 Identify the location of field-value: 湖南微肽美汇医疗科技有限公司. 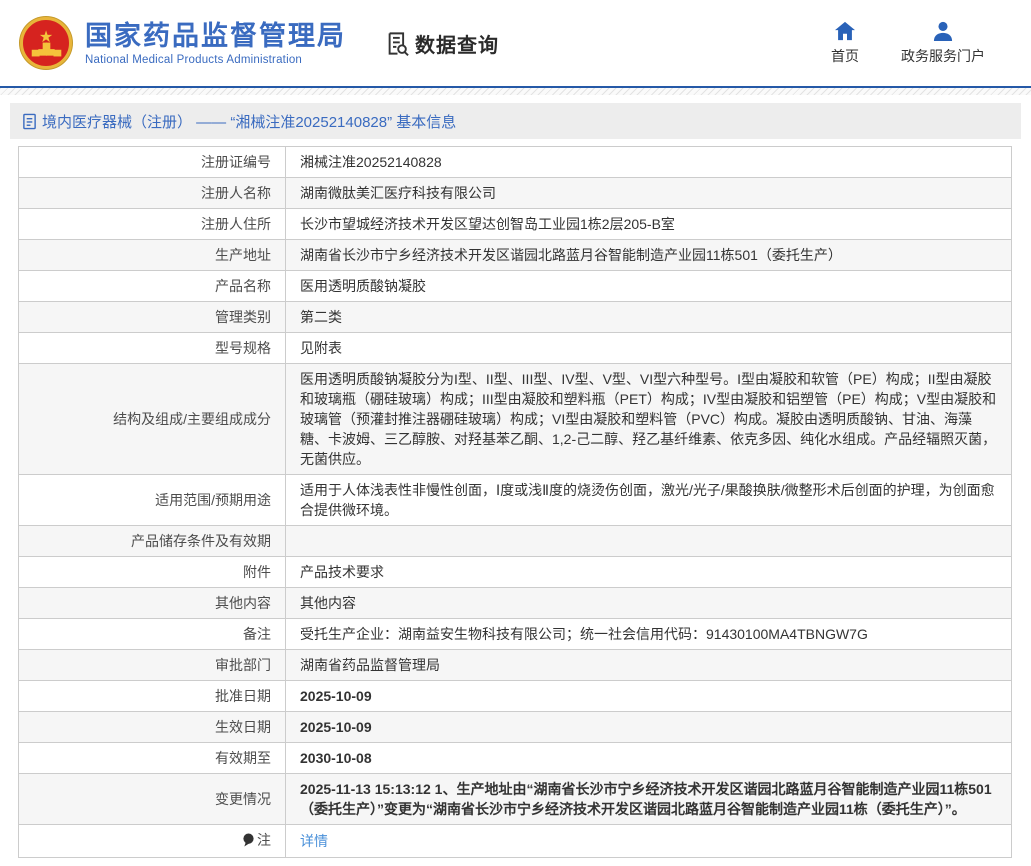
(648, 193).